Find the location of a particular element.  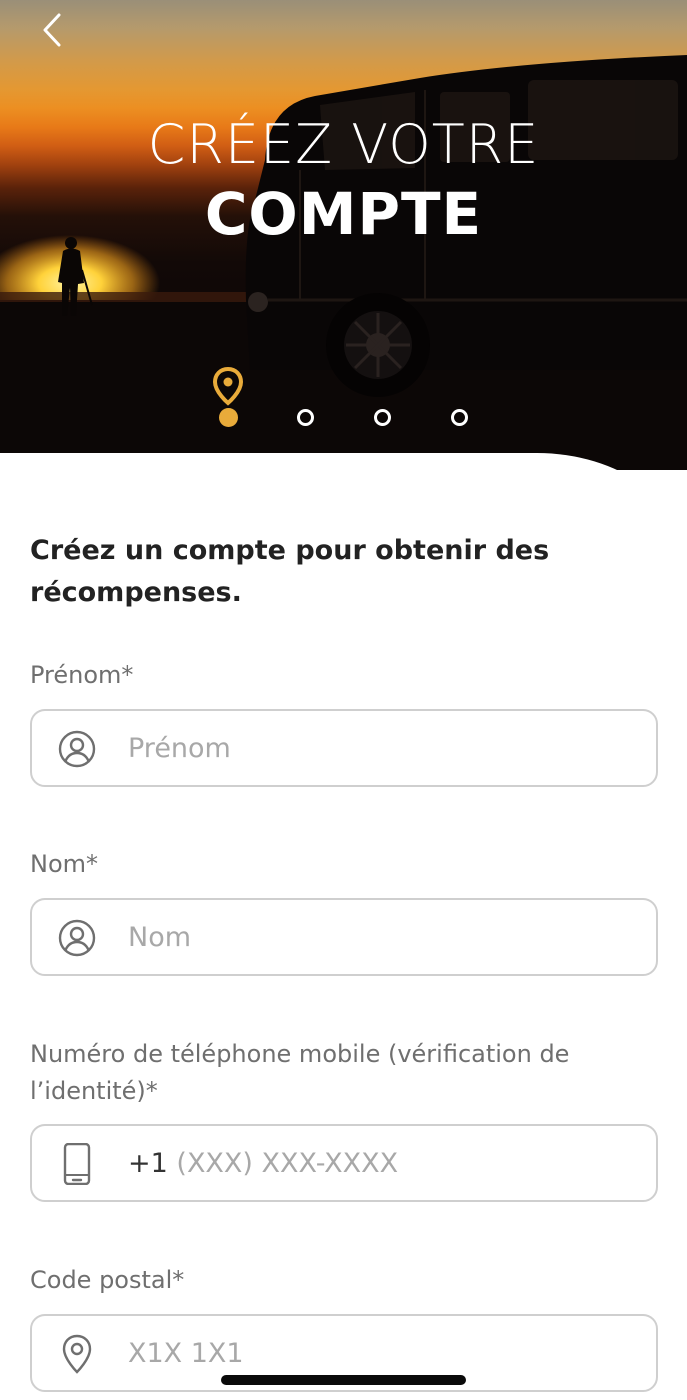

phone-field: +1 (XXX) XXX-XXXX is located at coordinates (344, 1163).